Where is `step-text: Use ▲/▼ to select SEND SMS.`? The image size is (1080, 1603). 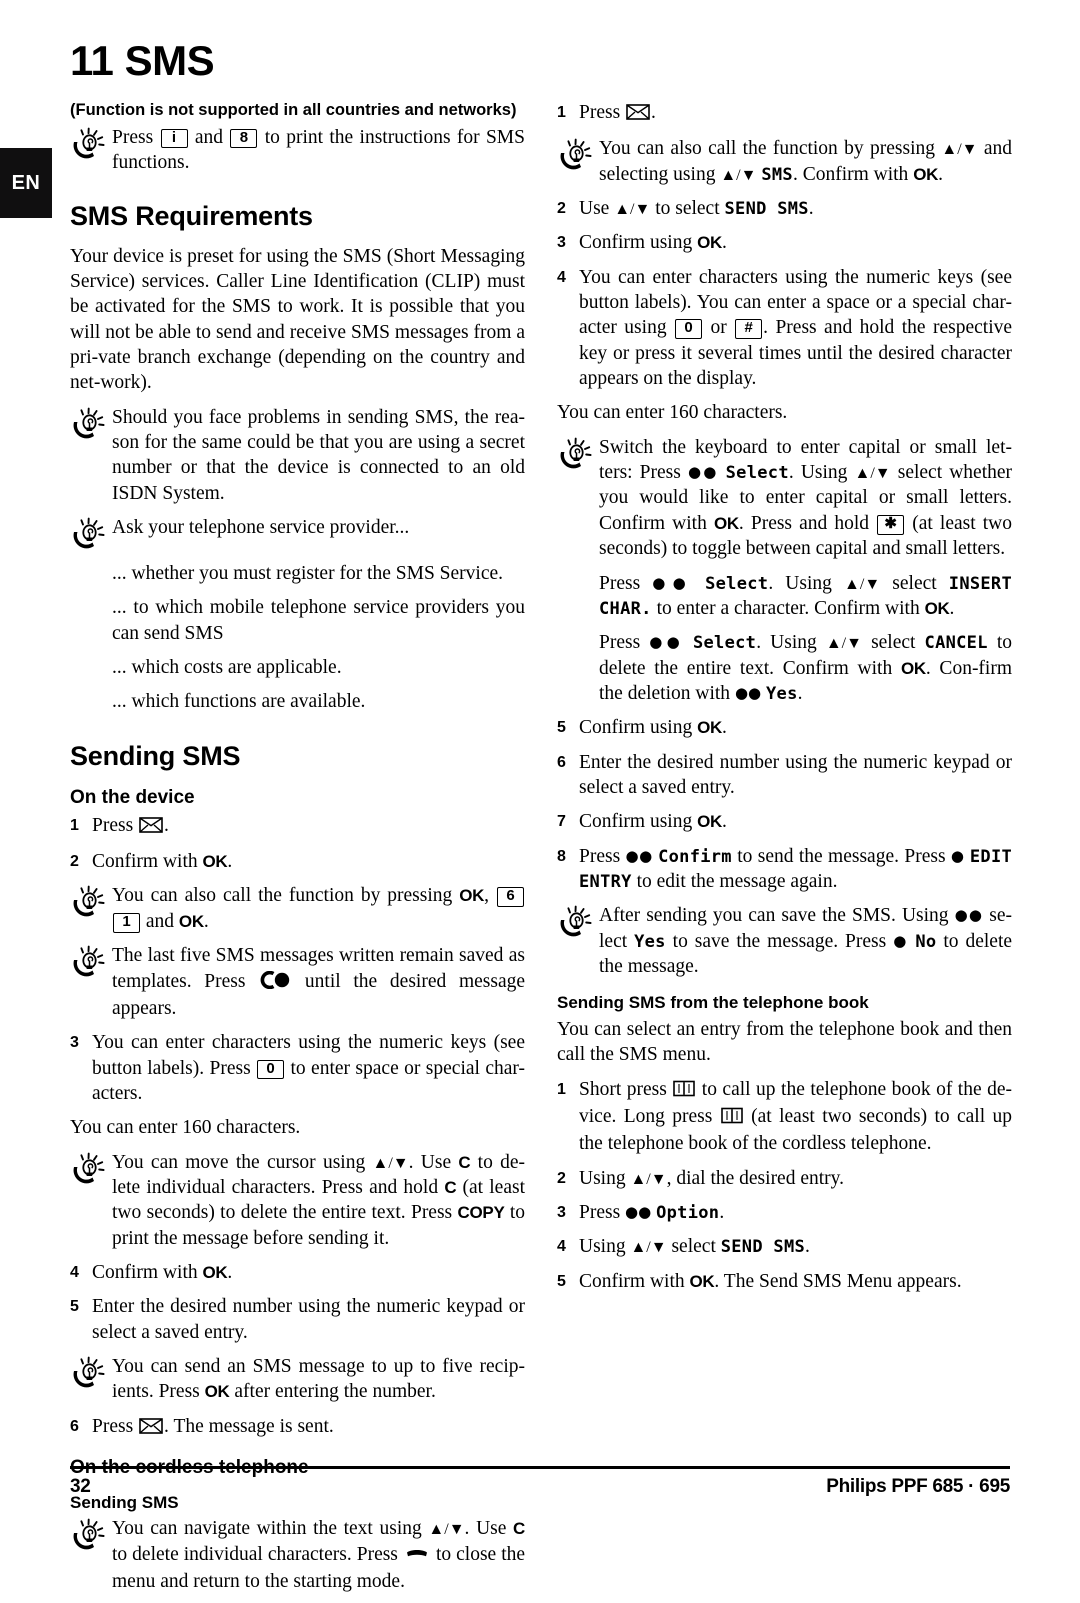
step-text: Use ▲/▼ to select SEND SMS. is located at coordinates (795, 208).